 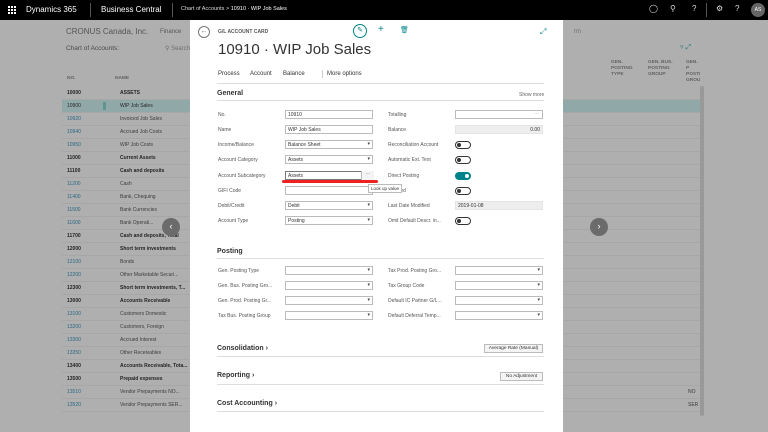 I want to click on field-input: Posting ▾, so click(x=329, y=220).